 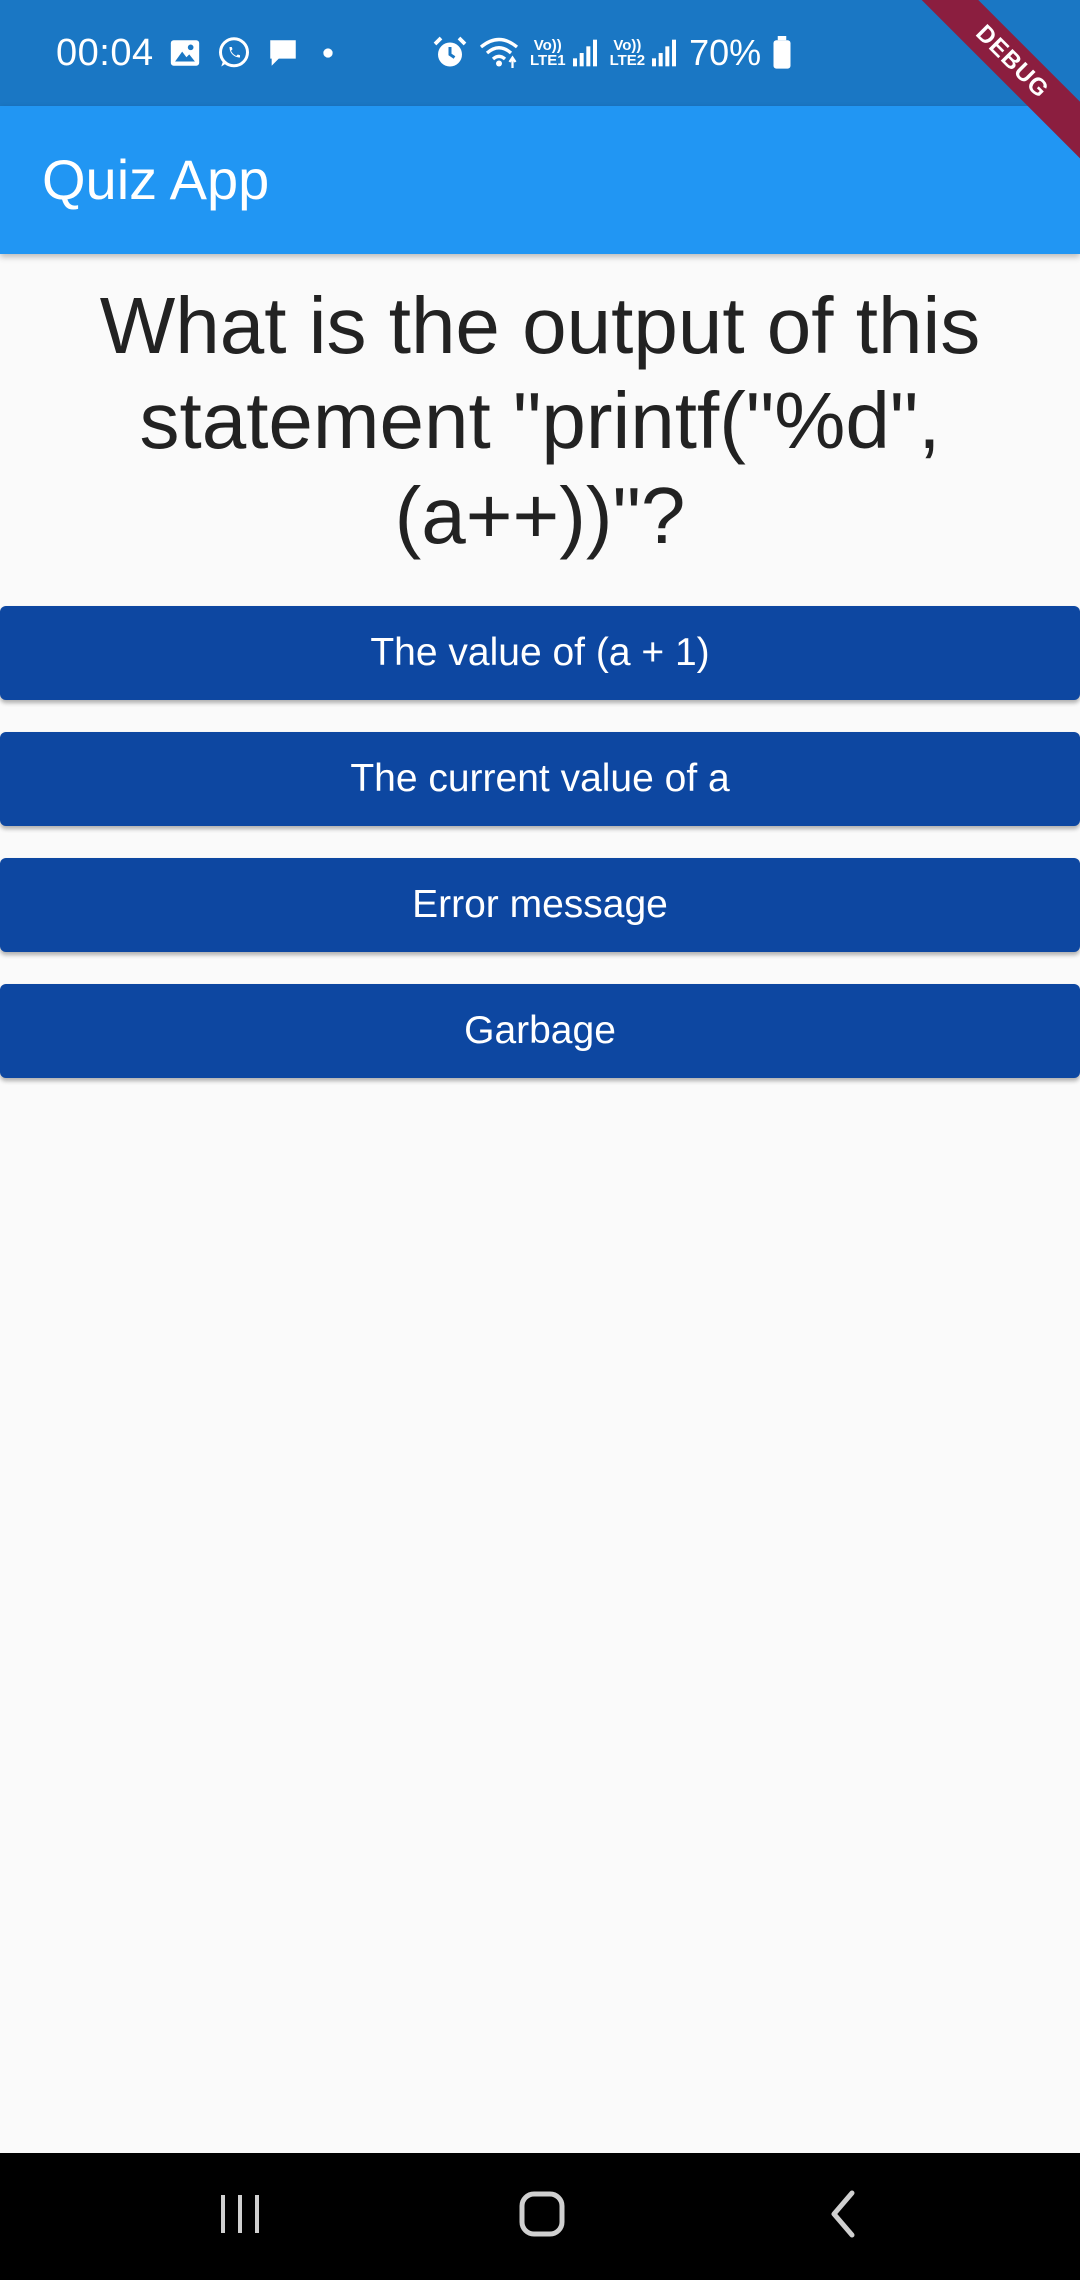 What do you see at coordinates (540, 180) in the screenshot?
I see `app-bar: Quiz App` at bounding box center [540, 180].